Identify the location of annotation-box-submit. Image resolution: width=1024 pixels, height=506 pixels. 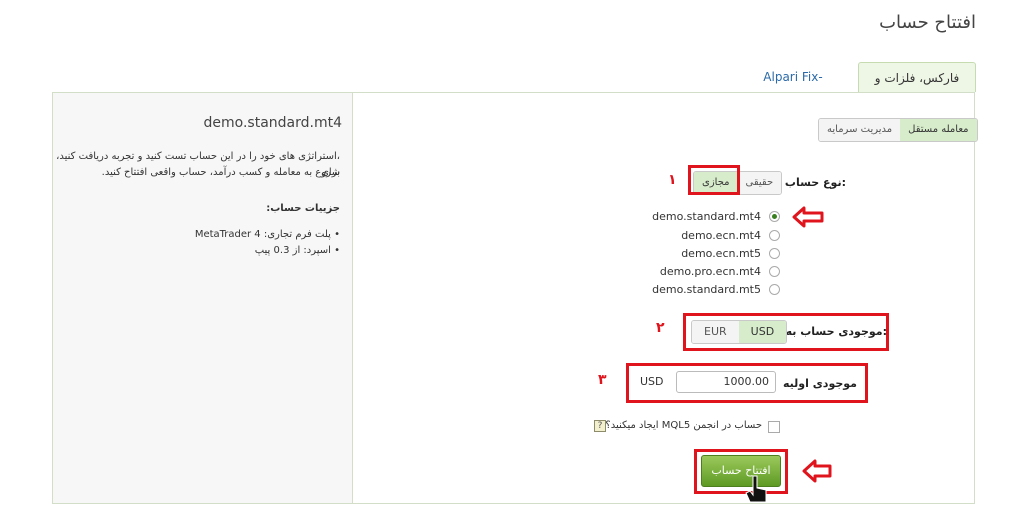
(741, 471).